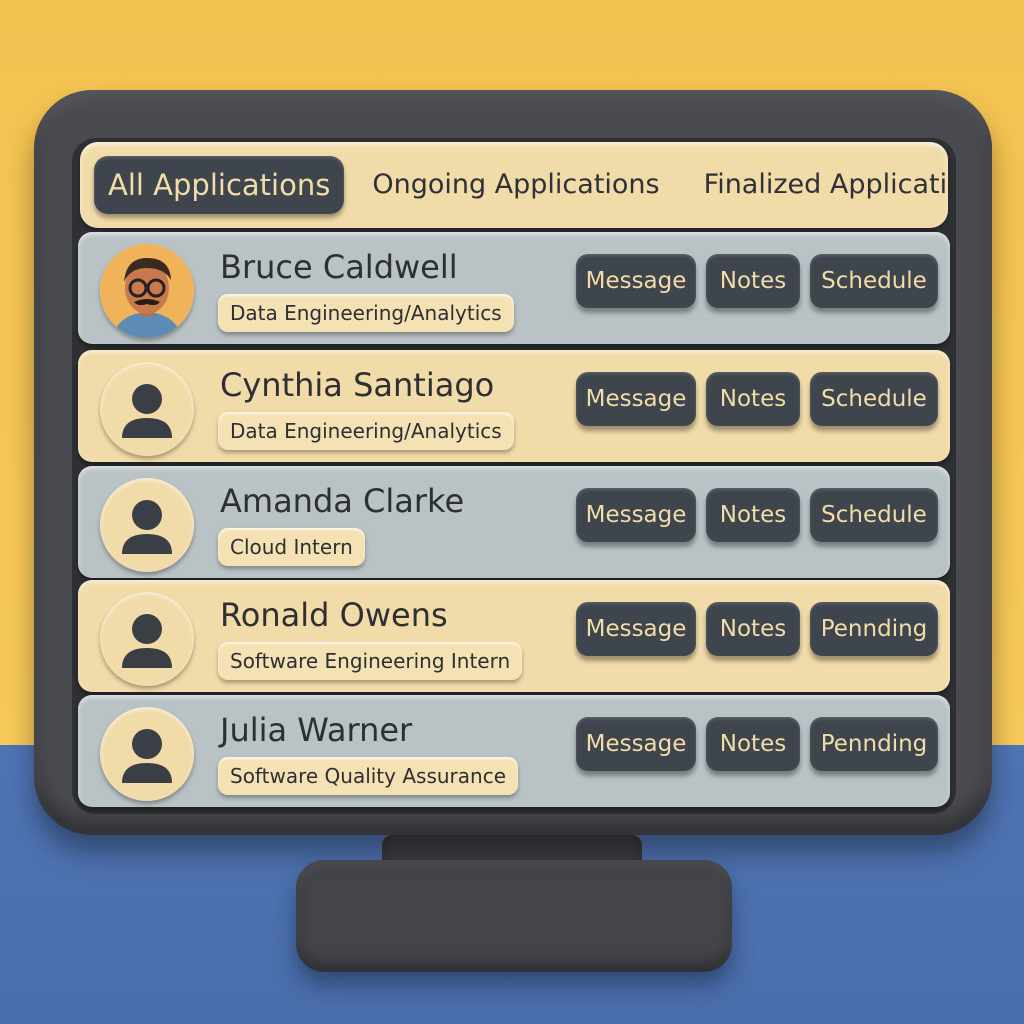 This screenshot has width=1024, height=1024. Describe the element at coordinates (514, 916) in the screenshot. I see `monitor-stand-base` at that location.